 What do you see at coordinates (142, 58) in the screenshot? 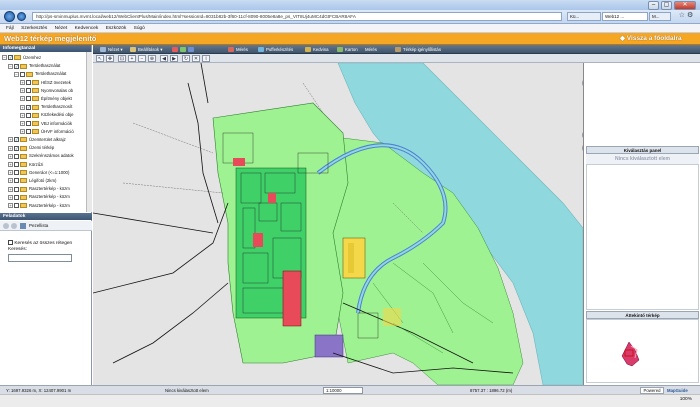
I see `zoom-out-icon: −` at bounding box center [142, 58].